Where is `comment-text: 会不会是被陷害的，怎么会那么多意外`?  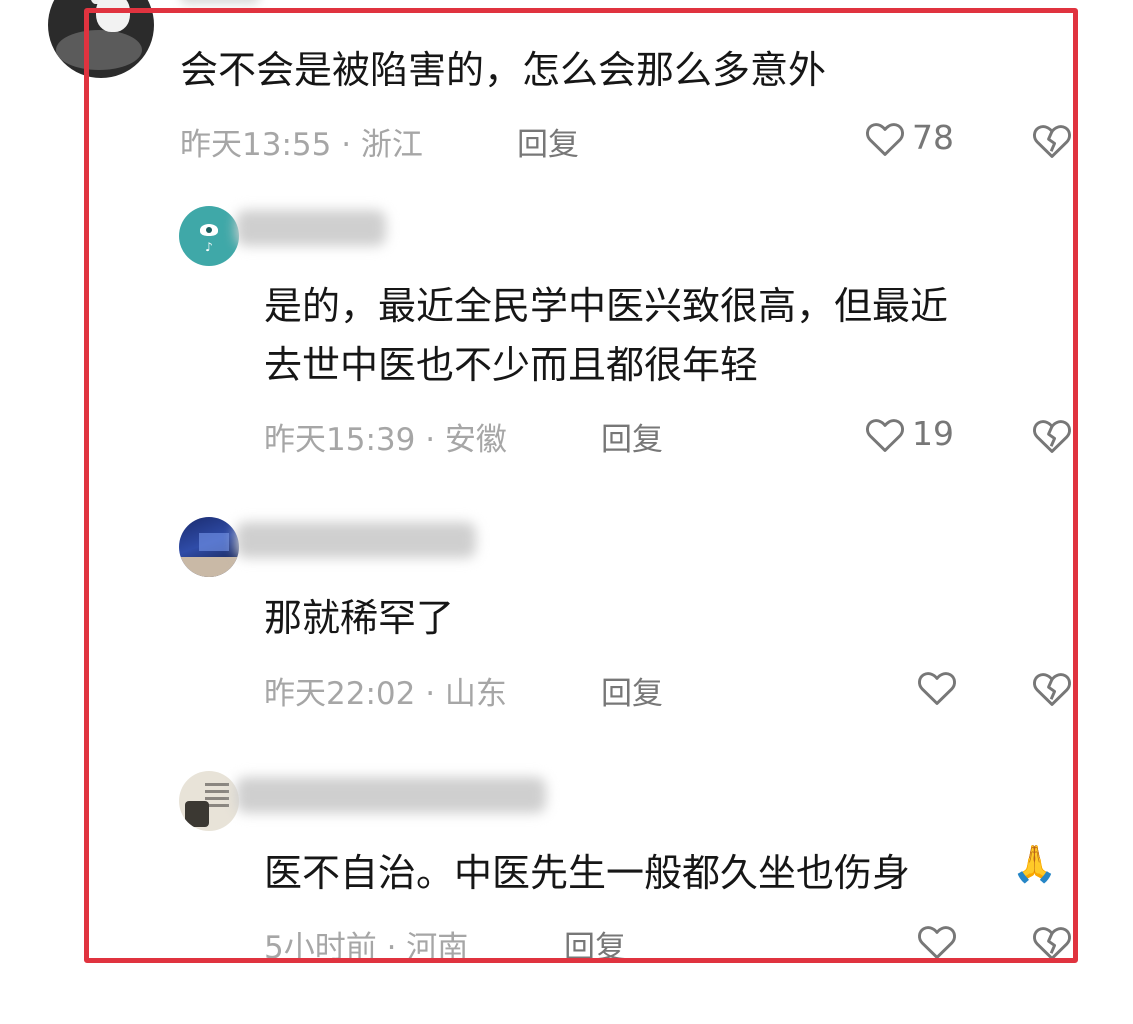 comment-text: 会不会是被陷害的，怎么会那么多意外 is located at coordinates (503, 70).